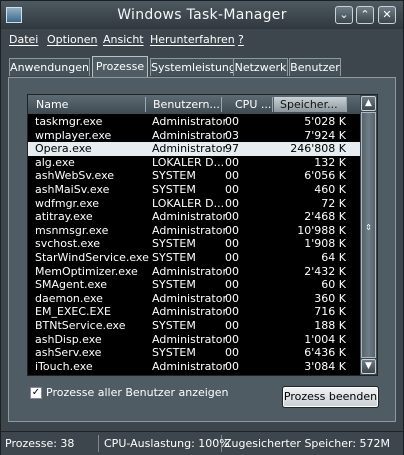 This screenshot has width=404, height=455. I want to click on process-row: ashServ.exe SYSTEM 00 6'436 K, so click(194, 353).